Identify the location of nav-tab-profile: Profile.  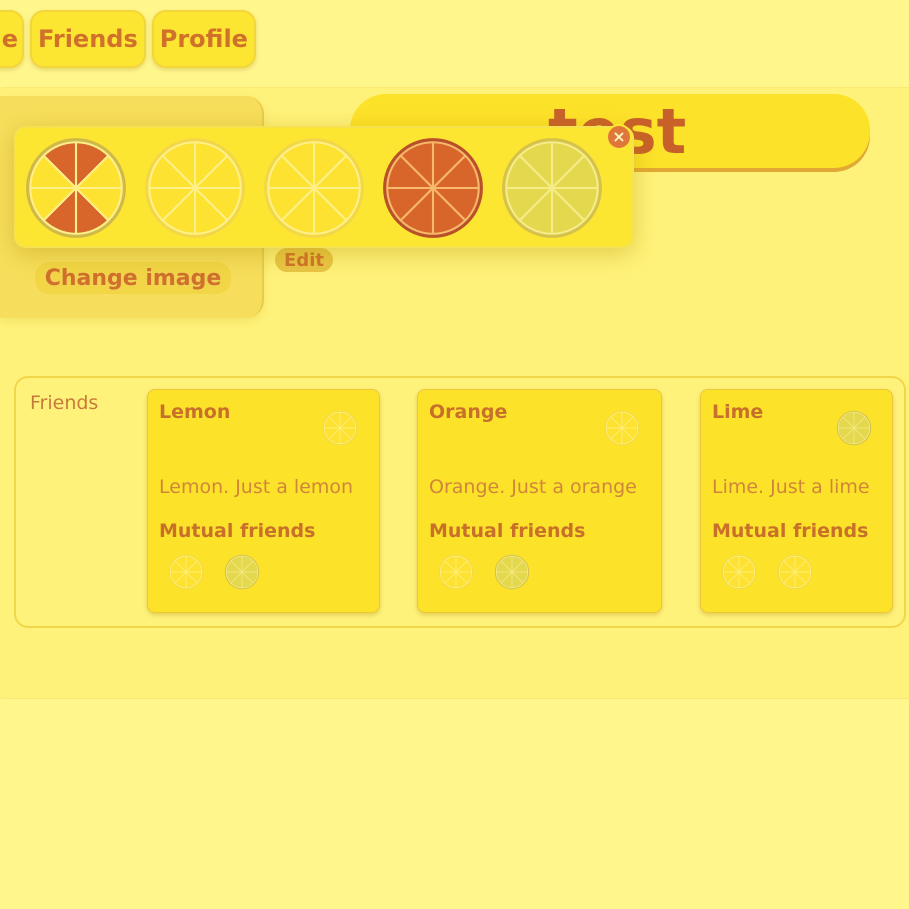
(203, 39).